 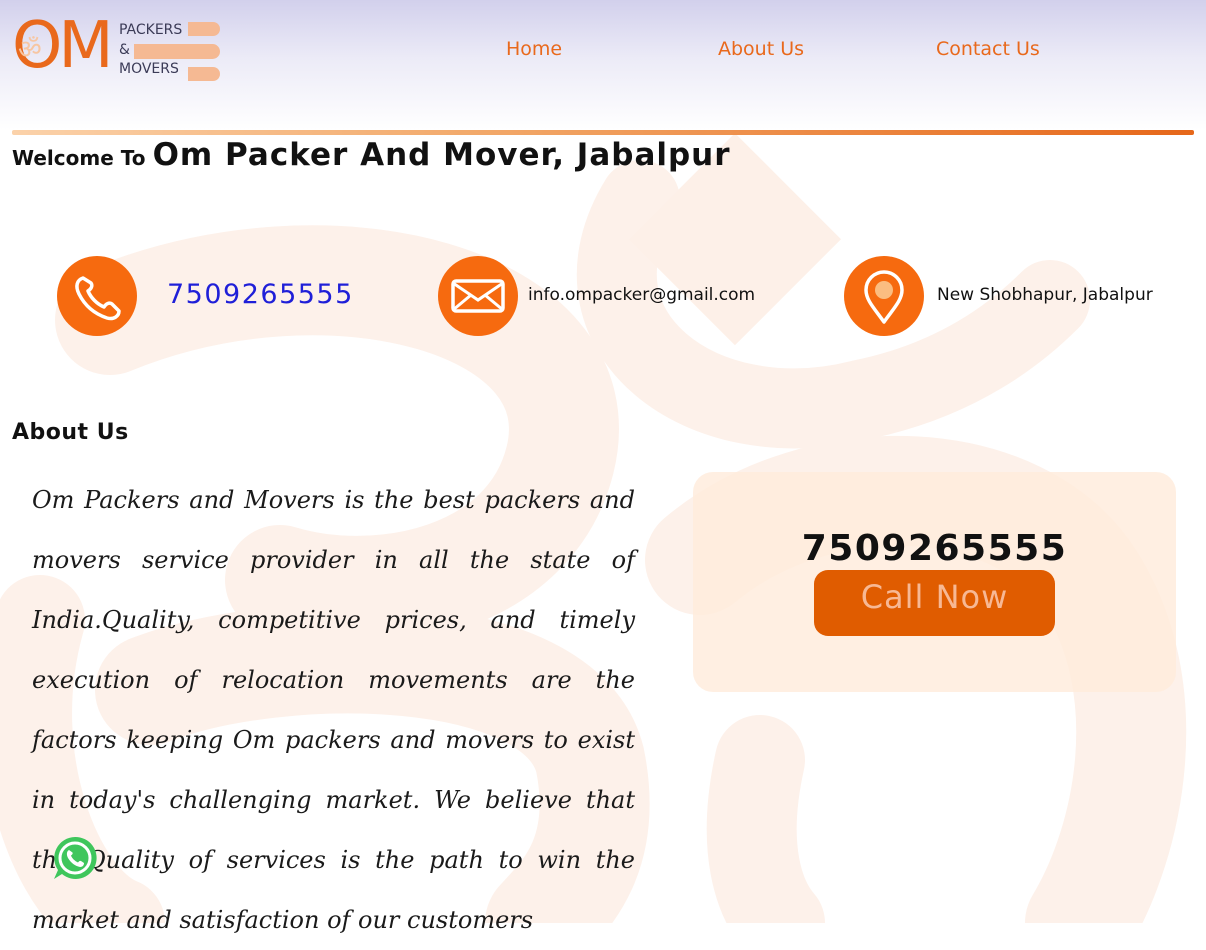 What do you see at coordinates (934, 548) in the screenshot?
I see `call-card-phone-number: 7509265555` at bounding box center [934, 548].